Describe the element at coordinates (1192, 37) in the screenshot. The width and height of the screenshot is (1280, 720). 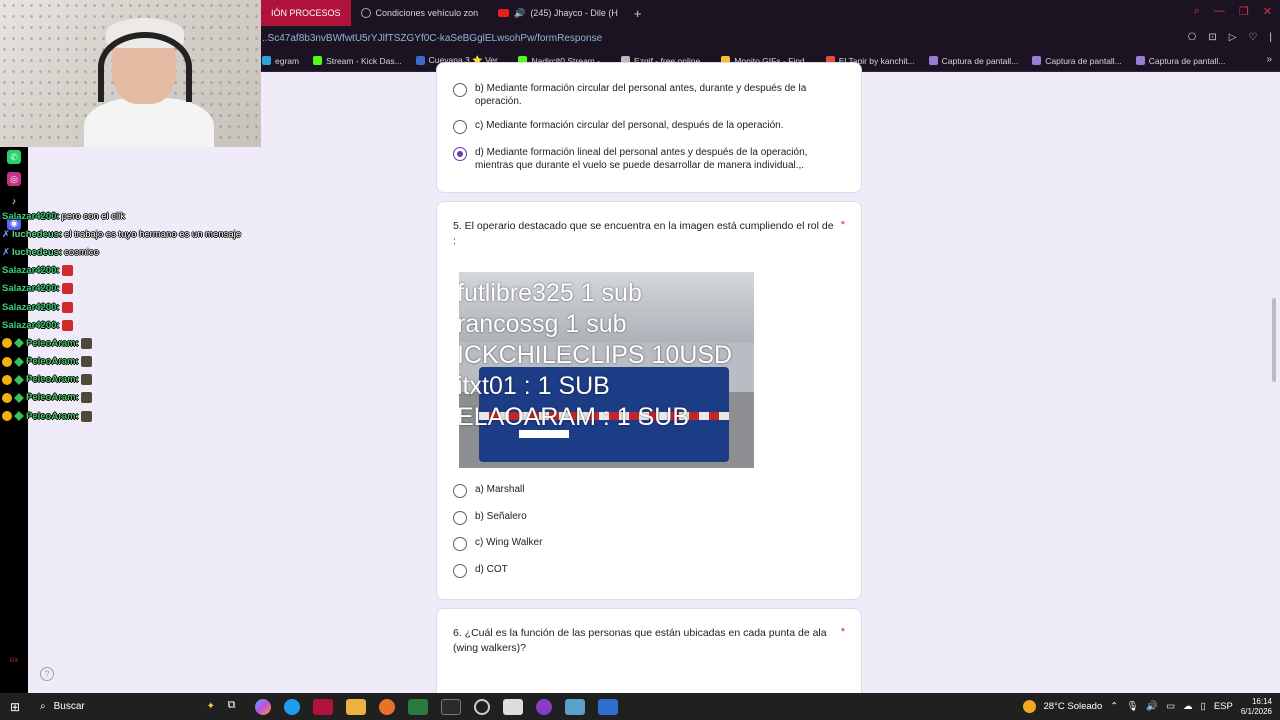
I see `camera-icon: ⎔` at that location.